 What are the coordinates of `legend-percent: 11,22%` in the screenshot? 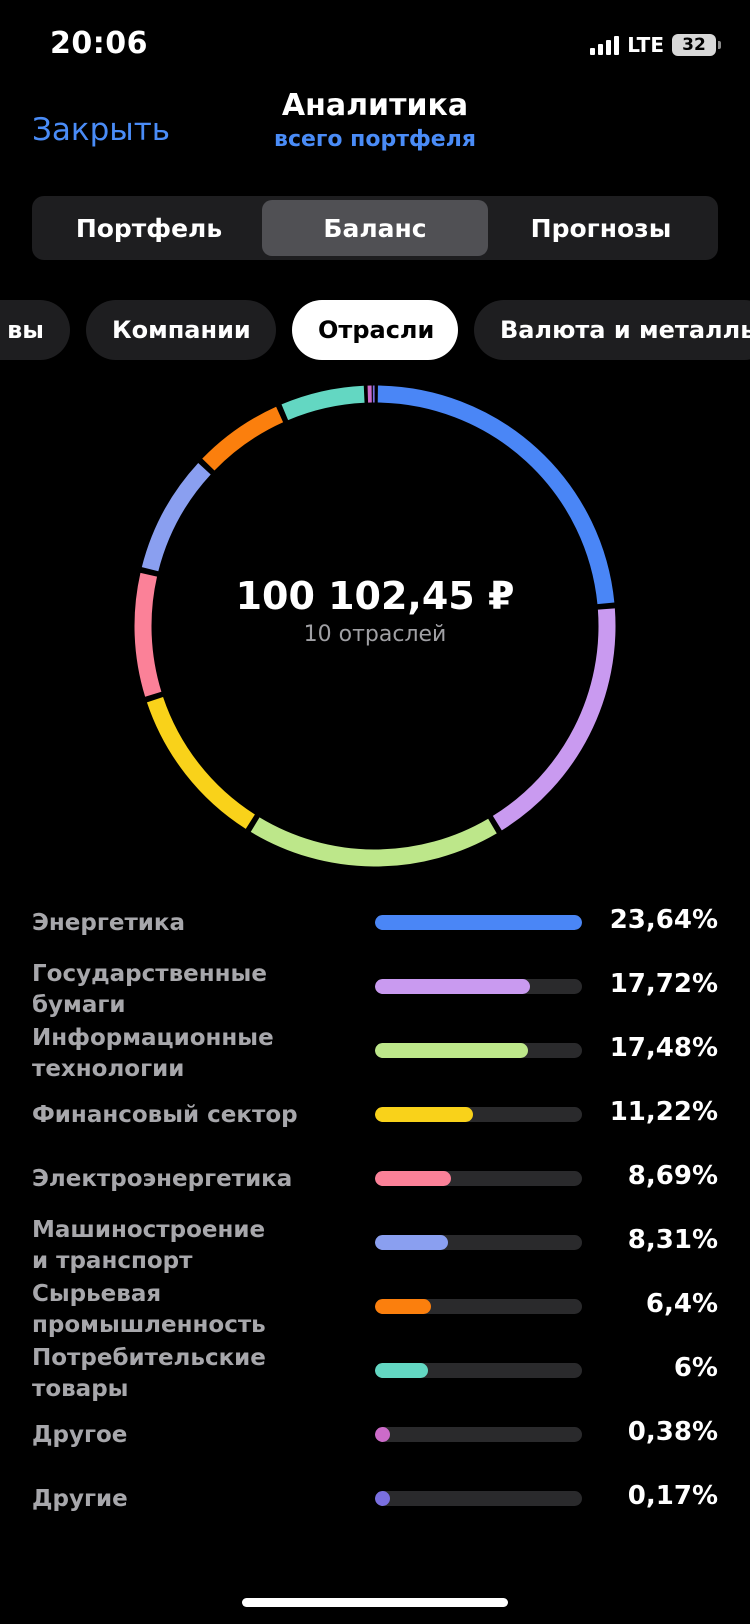 It's located at (663, 1112).